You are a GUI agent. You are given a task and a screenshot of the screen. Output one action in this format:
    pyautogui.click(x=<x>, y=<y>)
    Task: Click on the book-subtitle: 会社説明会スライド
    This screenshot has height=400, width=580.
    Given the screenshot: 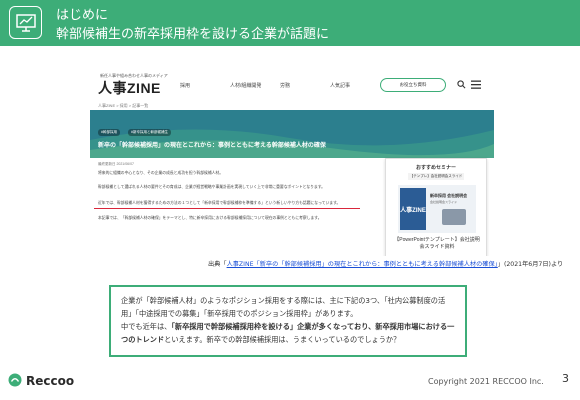 What is the action you would take?
    pyautogui.click(x=444, y=202)
    